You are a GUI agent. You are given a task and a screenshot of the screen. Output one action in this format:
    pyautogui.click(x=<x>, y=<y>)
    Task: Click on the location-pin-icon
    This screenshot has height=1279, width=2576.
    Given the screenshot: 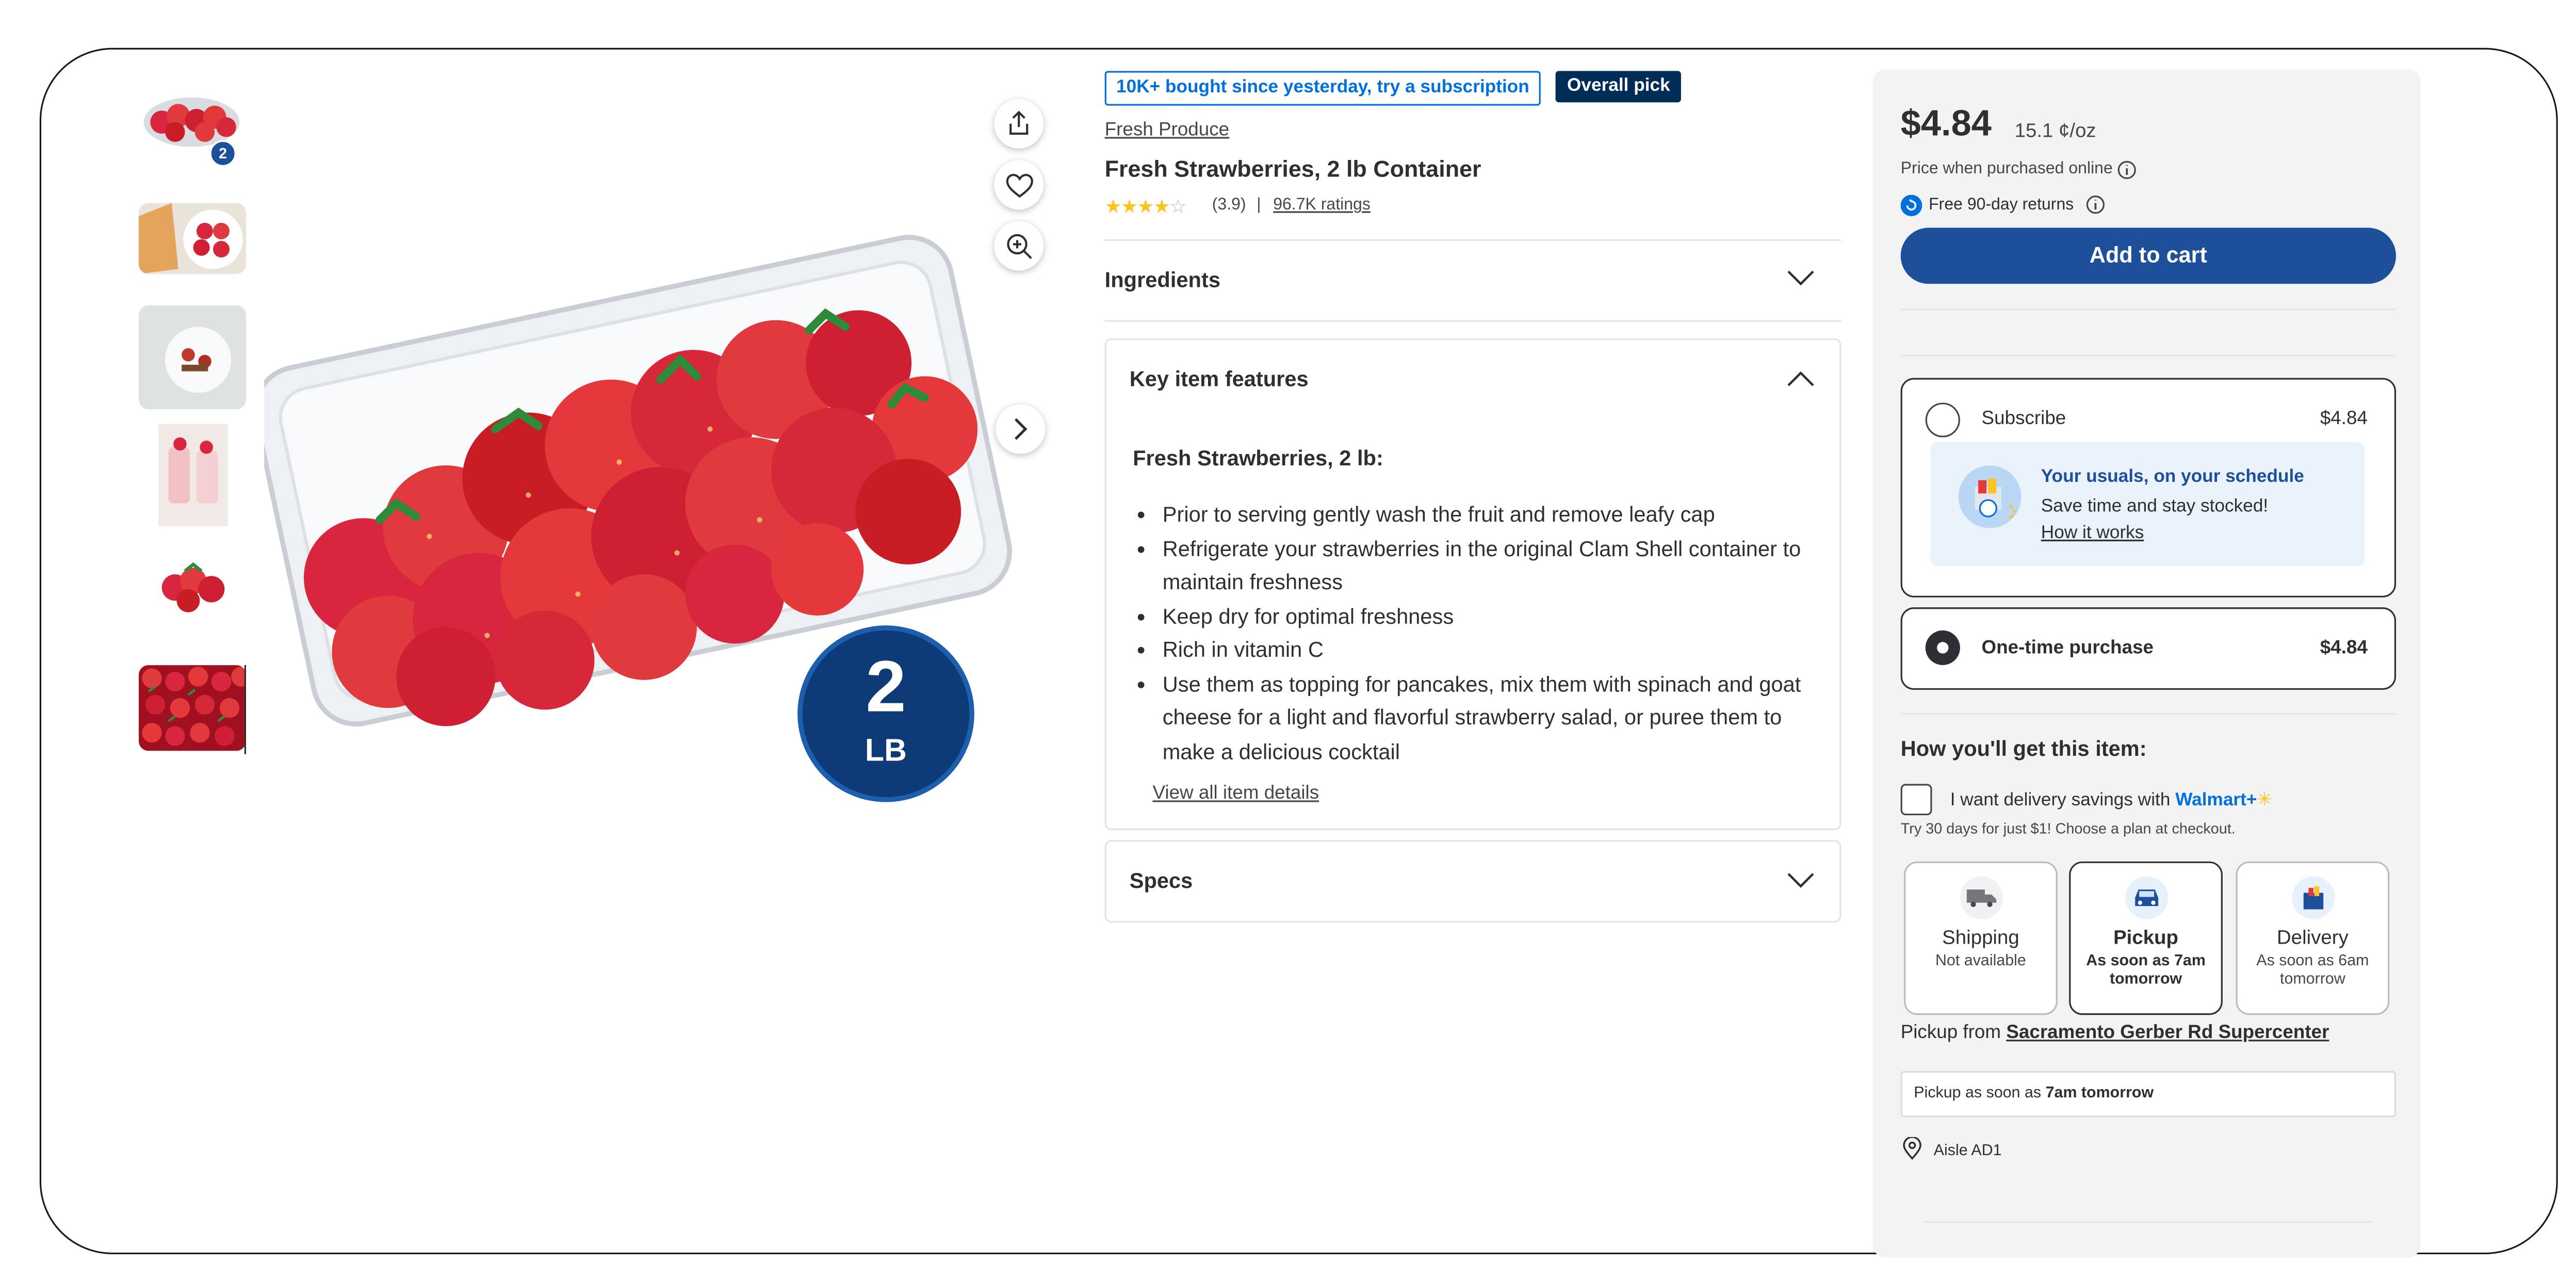 What is the action you would take?
    pyautogui.click(x=1912, y=1149)
    